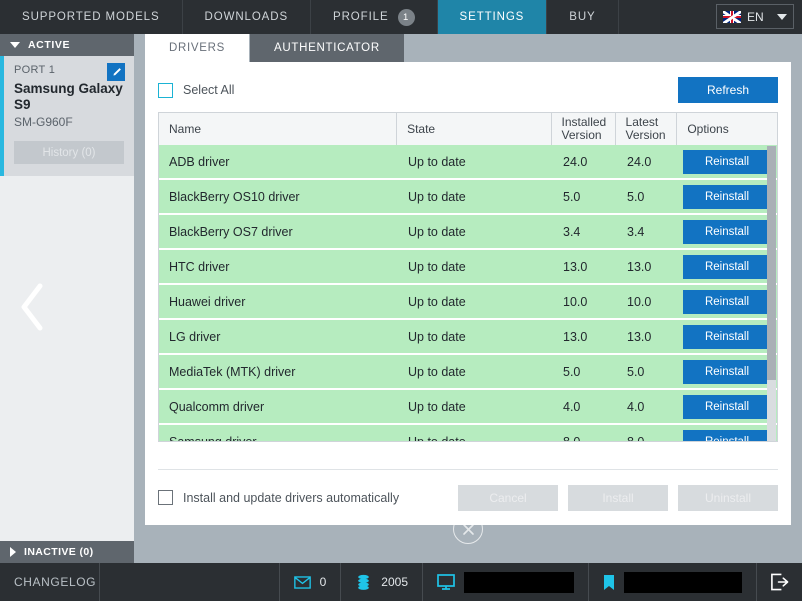 This screenshot has width=802, height=601. What do you see at coordinates (468, 433) in the screenshot?
I see `table-row: Samsung driverUp to date8.08.0Reinstall` at bounding box center [468, 433].